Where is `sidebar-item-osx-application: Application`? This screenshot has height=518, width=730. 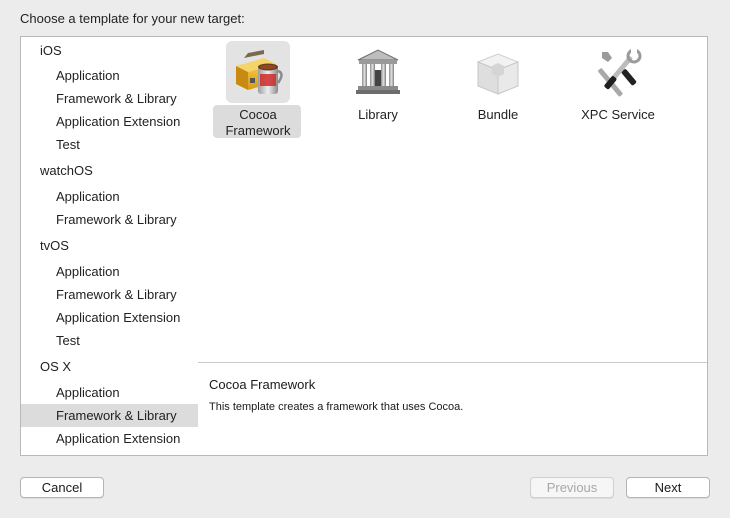
sidebar-item-osx-application: Application is located at coordinates (109, 392).